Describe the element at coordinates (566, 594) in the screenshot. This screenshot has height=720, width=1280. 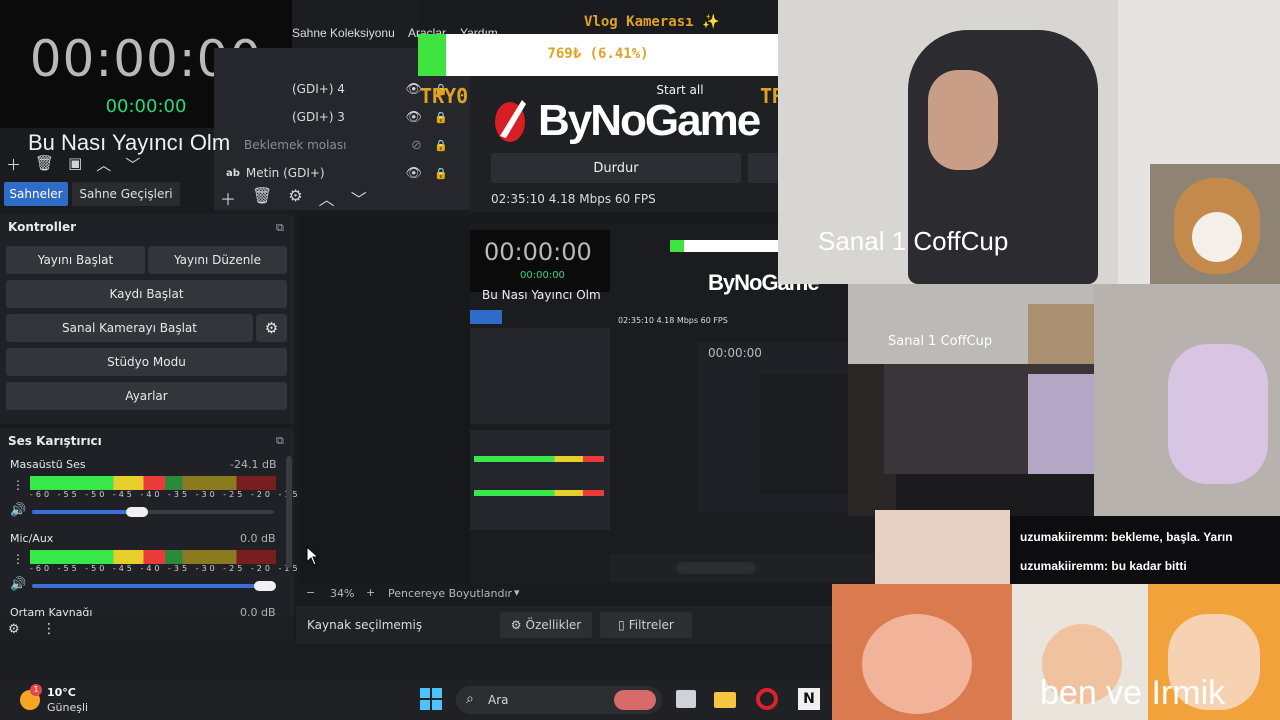
I see `preview-zoom-bar: − 34% + Pencereye Boyutlandır ▾` at that location.